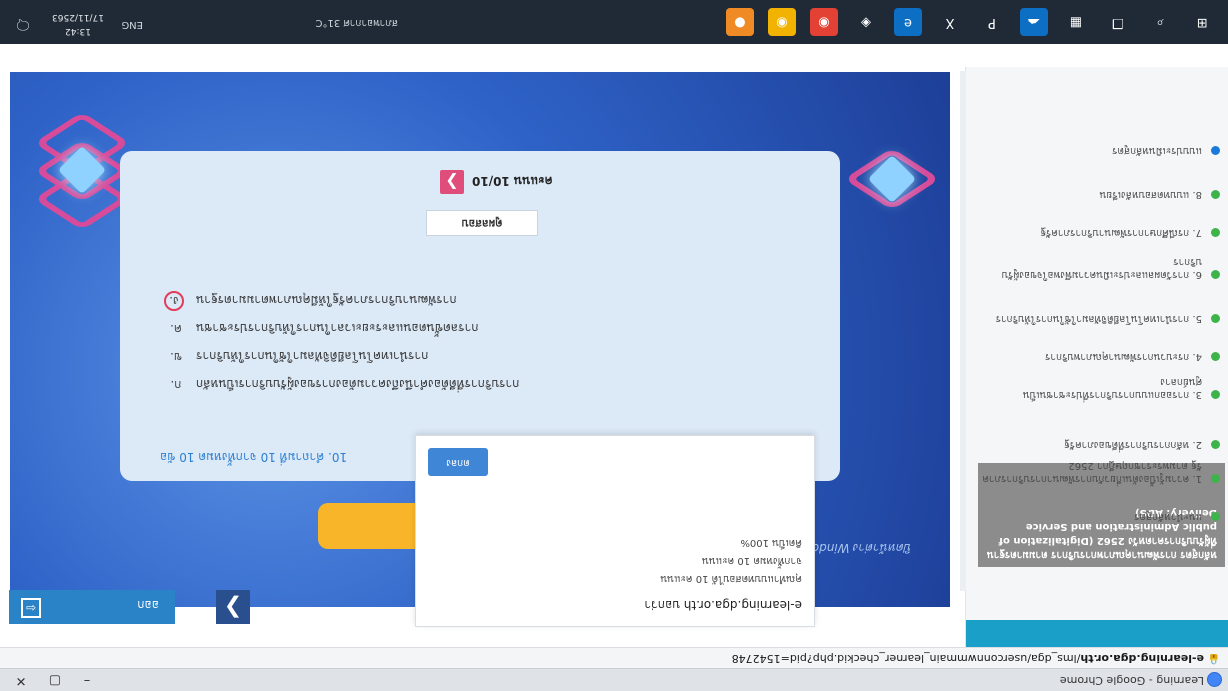 Image resolution: width=1228 pixels, height=691 pixels. I want to click on taskbar-line-icon: ●, so click(740, 22).